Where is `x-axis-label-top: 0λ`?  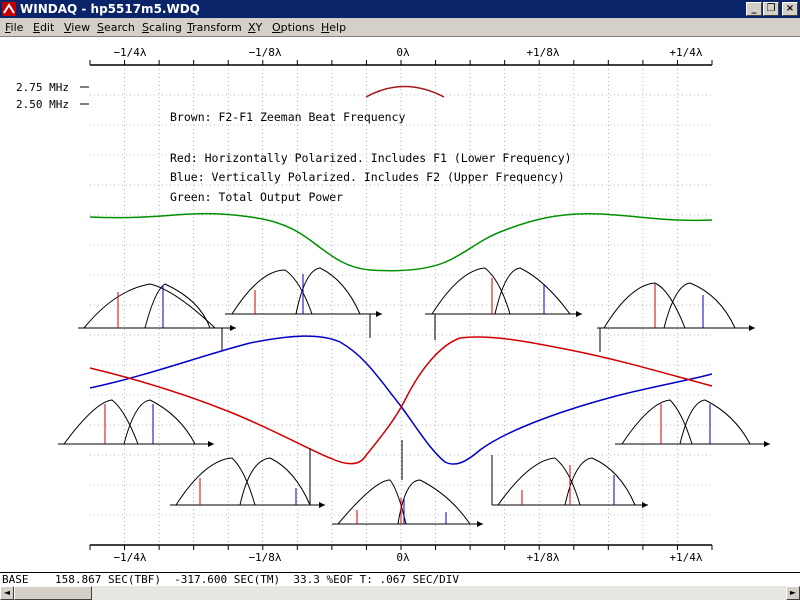
x-axis-label-top: 0λ is located at coordinates (403, 52).